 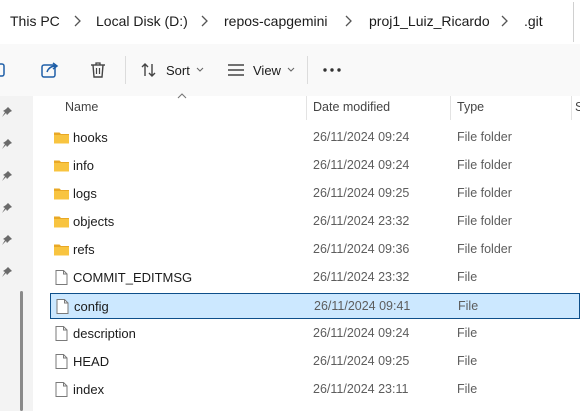 I want to click on breadcrumb-proj1: proj1_Luiz_Ricardo, so click(x=429, y=21).